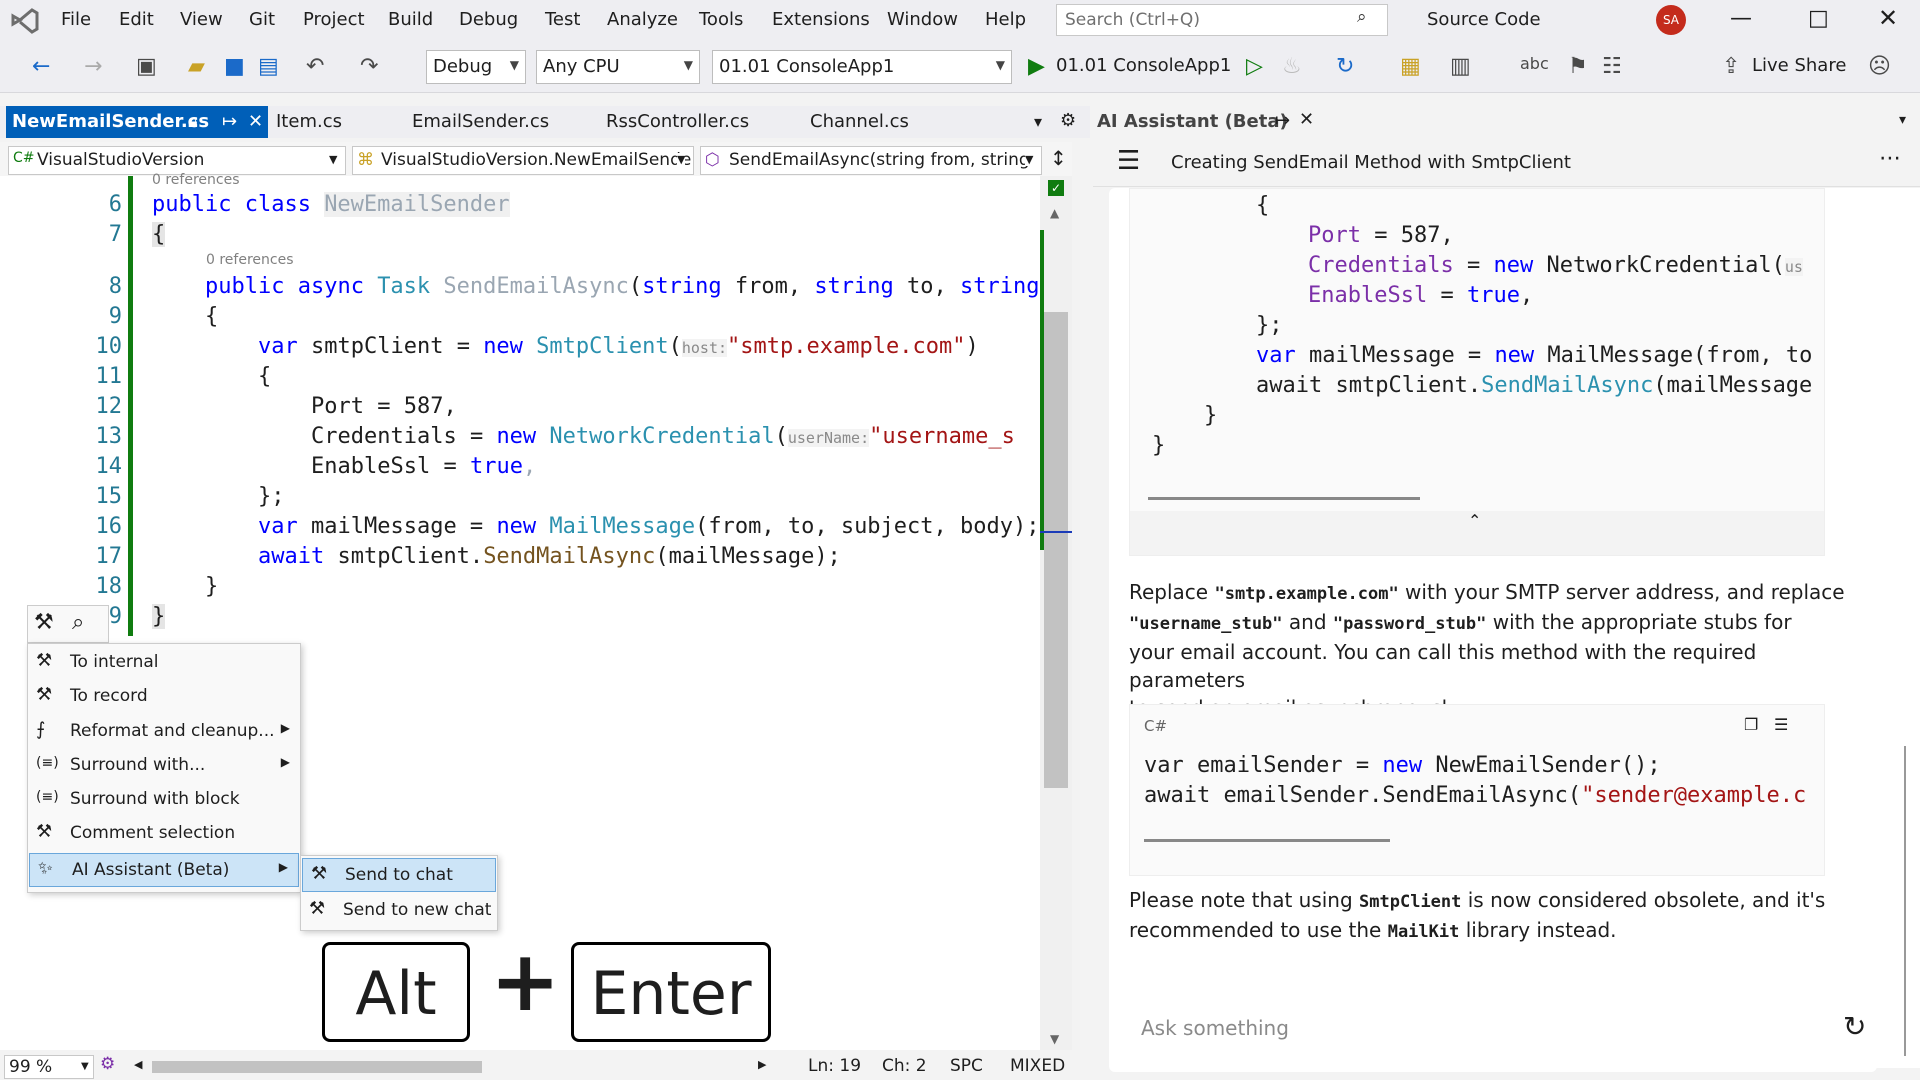  Describe the element at coordinates (268, 66) in the screenshot. I see `save-all-icon: ▤` at that location.